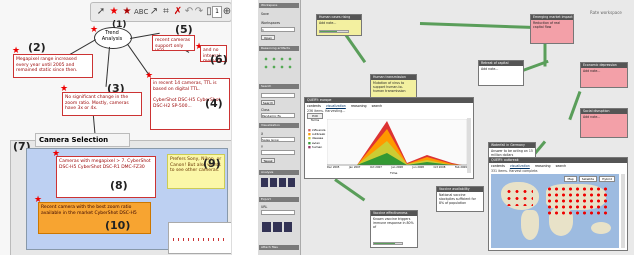 The image size is (634, 255). I want to click on open-button: Open, so click(268, 37).